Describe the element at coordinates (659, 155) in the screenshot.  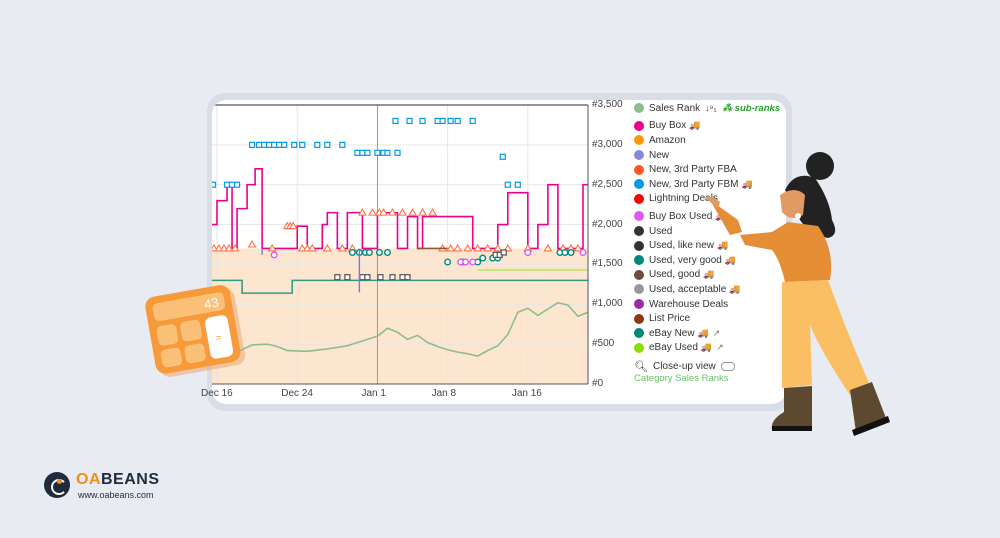
I see `legend-label: New` at that location.